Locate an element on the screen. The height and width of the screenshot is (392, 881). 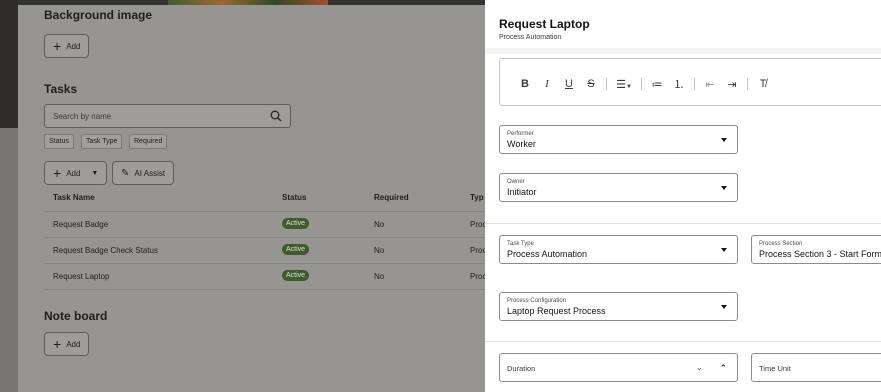
tasks-title: Tasks is located at coordinates (61, 89).